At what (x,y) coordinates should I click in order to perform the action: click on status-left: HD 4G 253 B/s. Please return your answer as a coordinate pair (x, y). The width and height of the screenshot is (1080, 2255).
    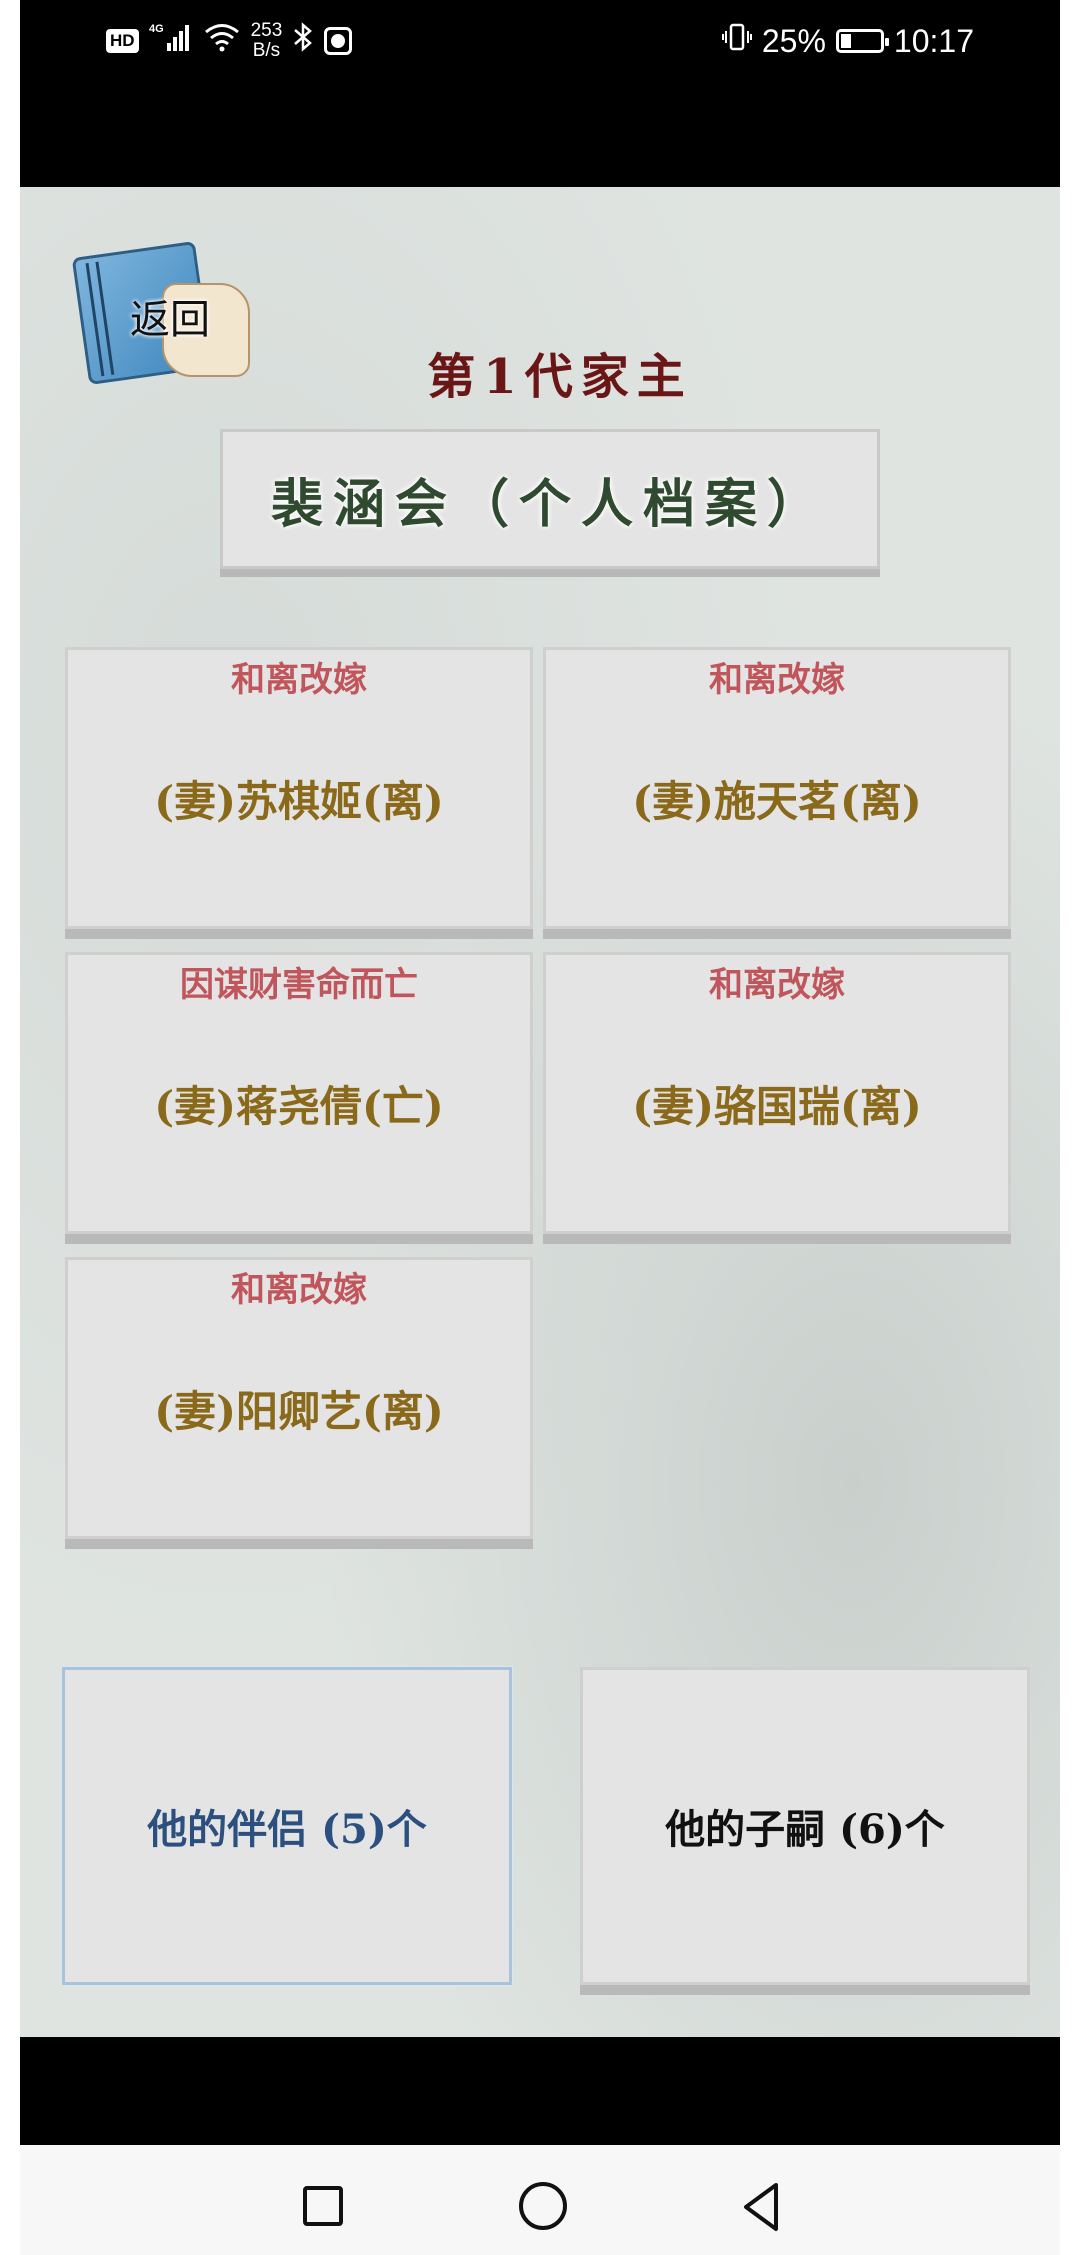
    Looking at the image, I should click on (229, 41).